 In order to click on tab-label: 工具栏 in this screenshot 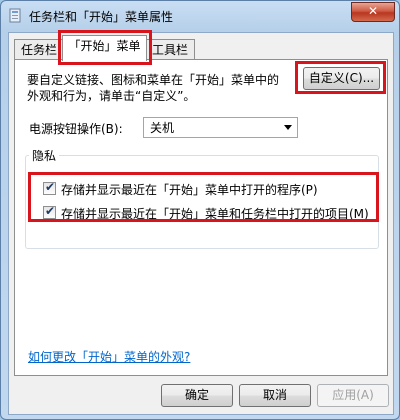, I will do `click(169, 50)`.